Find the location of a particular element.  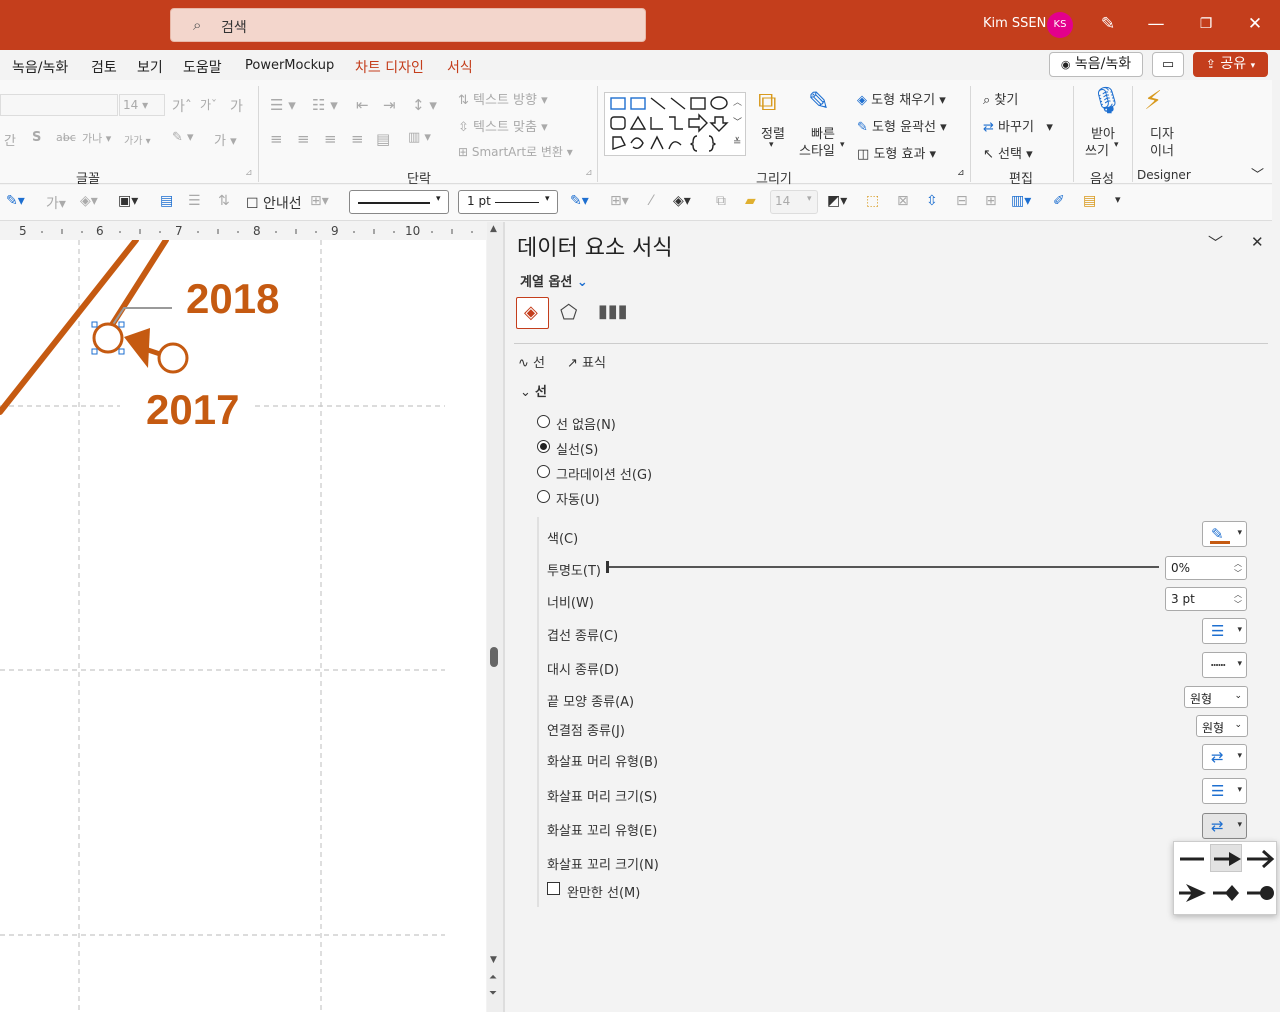

align-text-button: ⇳ 텍스트 맞춤 ▾ is located at coordinates (503, 125).